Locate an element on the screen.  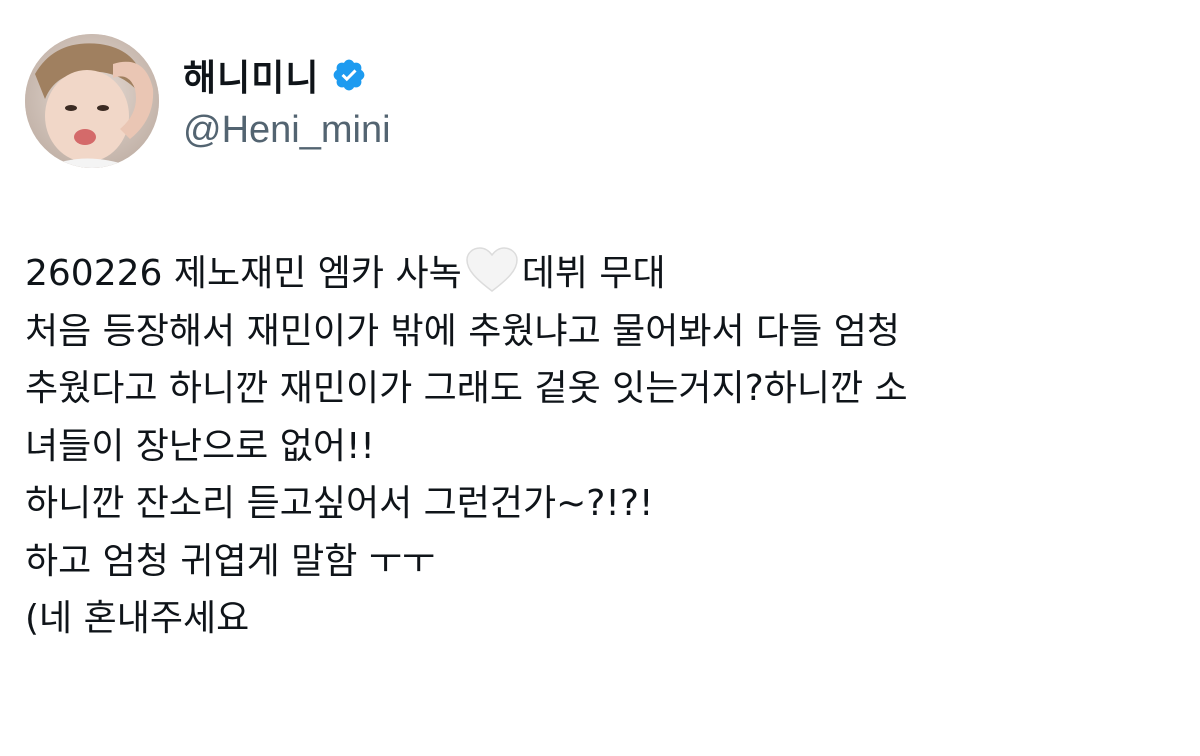
avatar-image is located at coordinates (92, 101).